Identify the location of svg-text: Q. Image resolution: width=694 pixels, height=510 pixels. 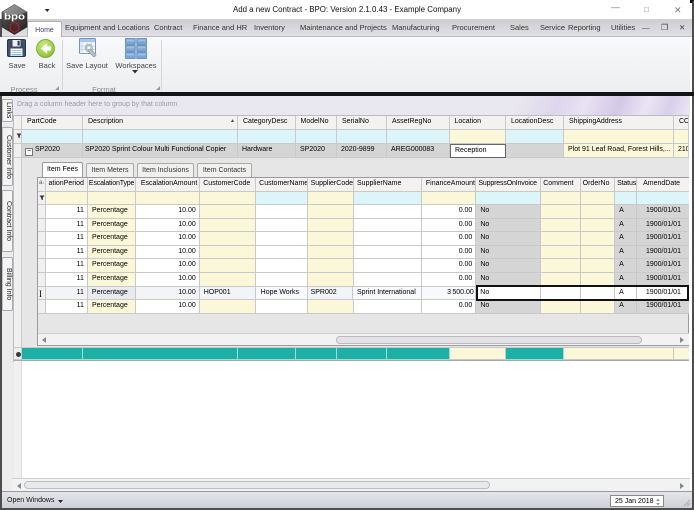
(14, 29).